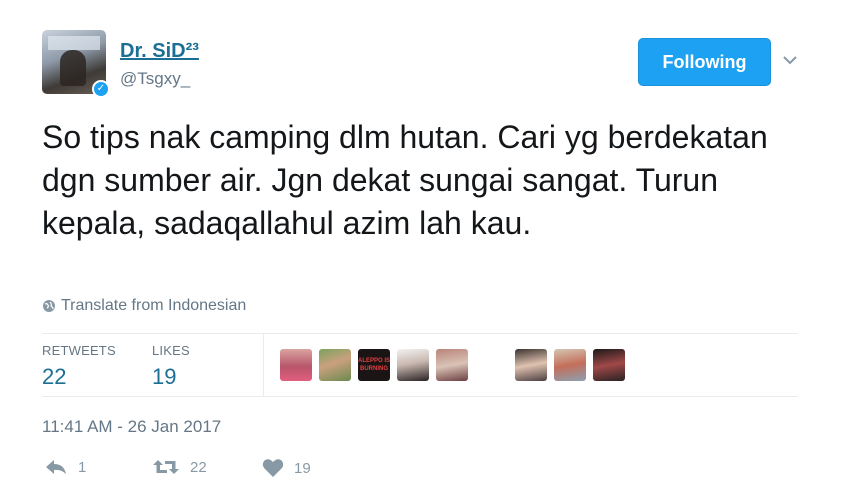  Describe the element at coordinates (56, 467) in the screenshot. I see `reply-icon` at that location.